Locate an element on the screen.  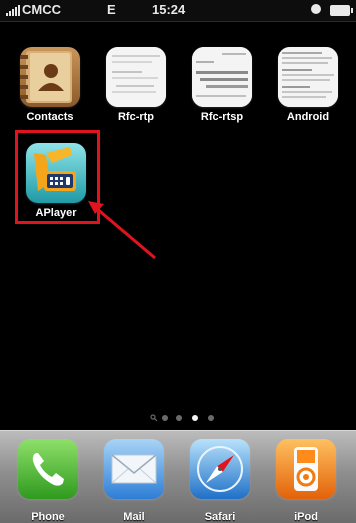
page-indicator is located at coordinates (178, 419).